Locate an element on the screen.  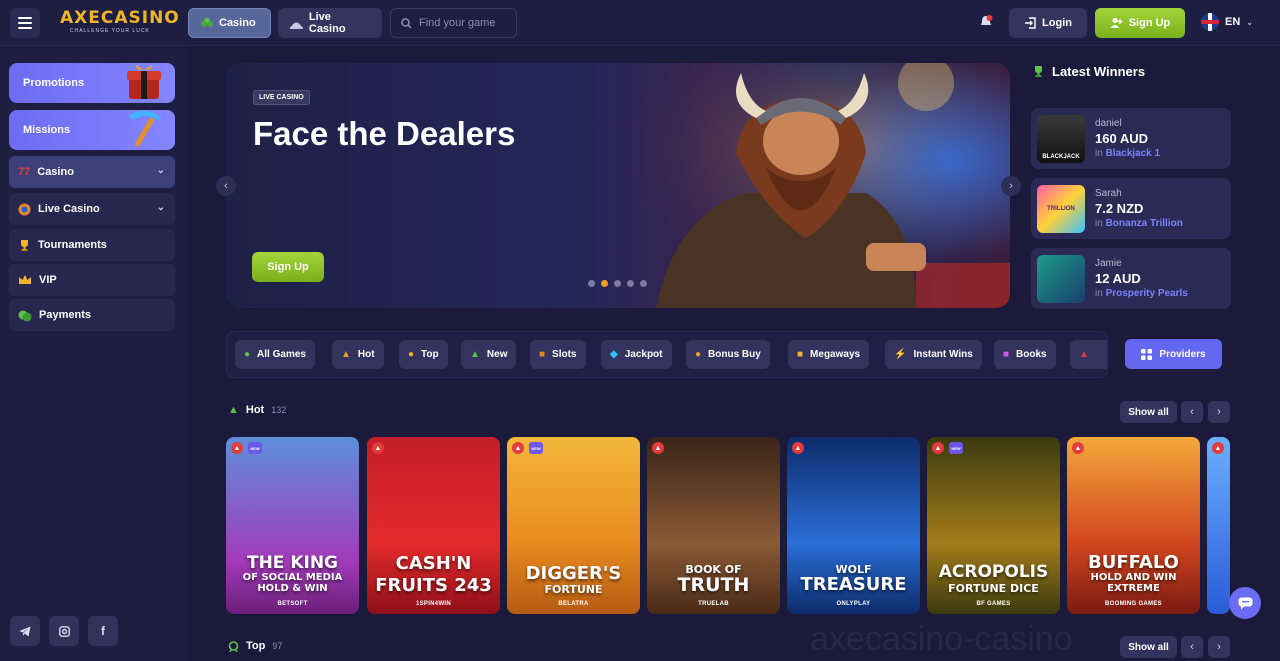
sidebar-item-payments: Payments is located at coordinates (92, 315).